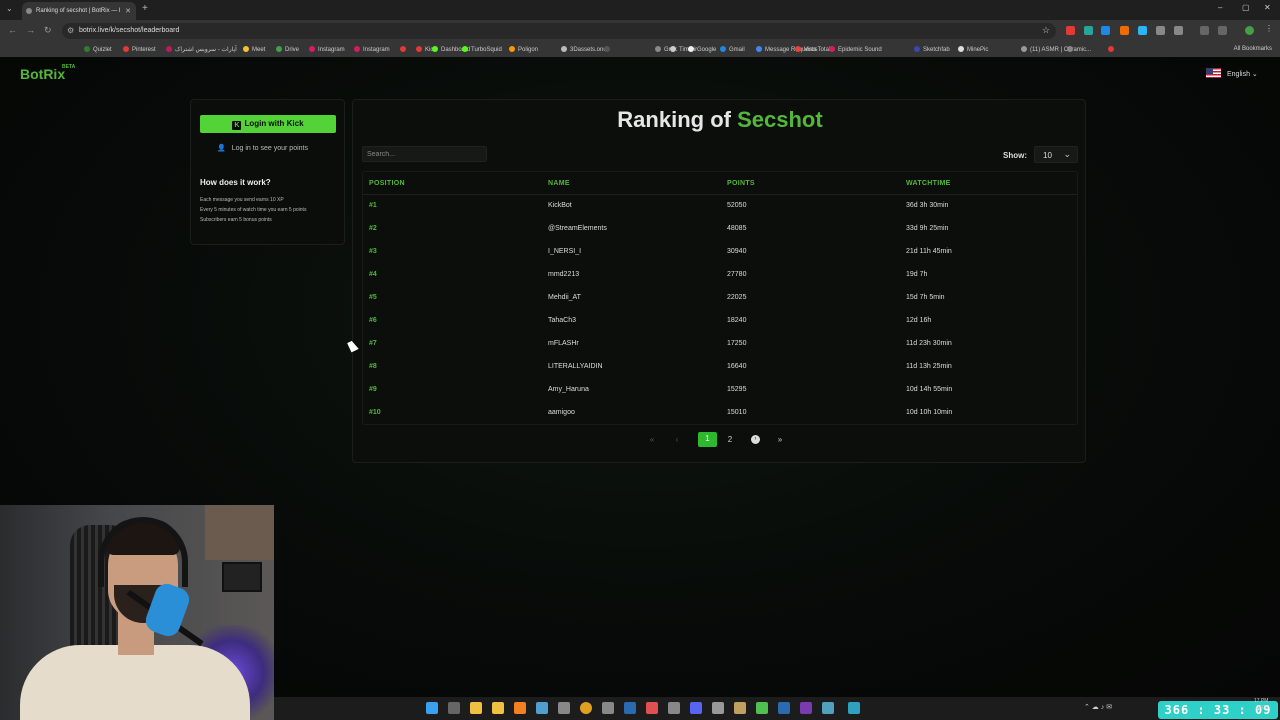 This screenshot has width=1280, height=720. What do you see at coordinates (720, 390) in the screenshot?
I see `table-row: #9 Amy_Haruna 15295 10d 14h 55min` at bounding box center [720, 390].